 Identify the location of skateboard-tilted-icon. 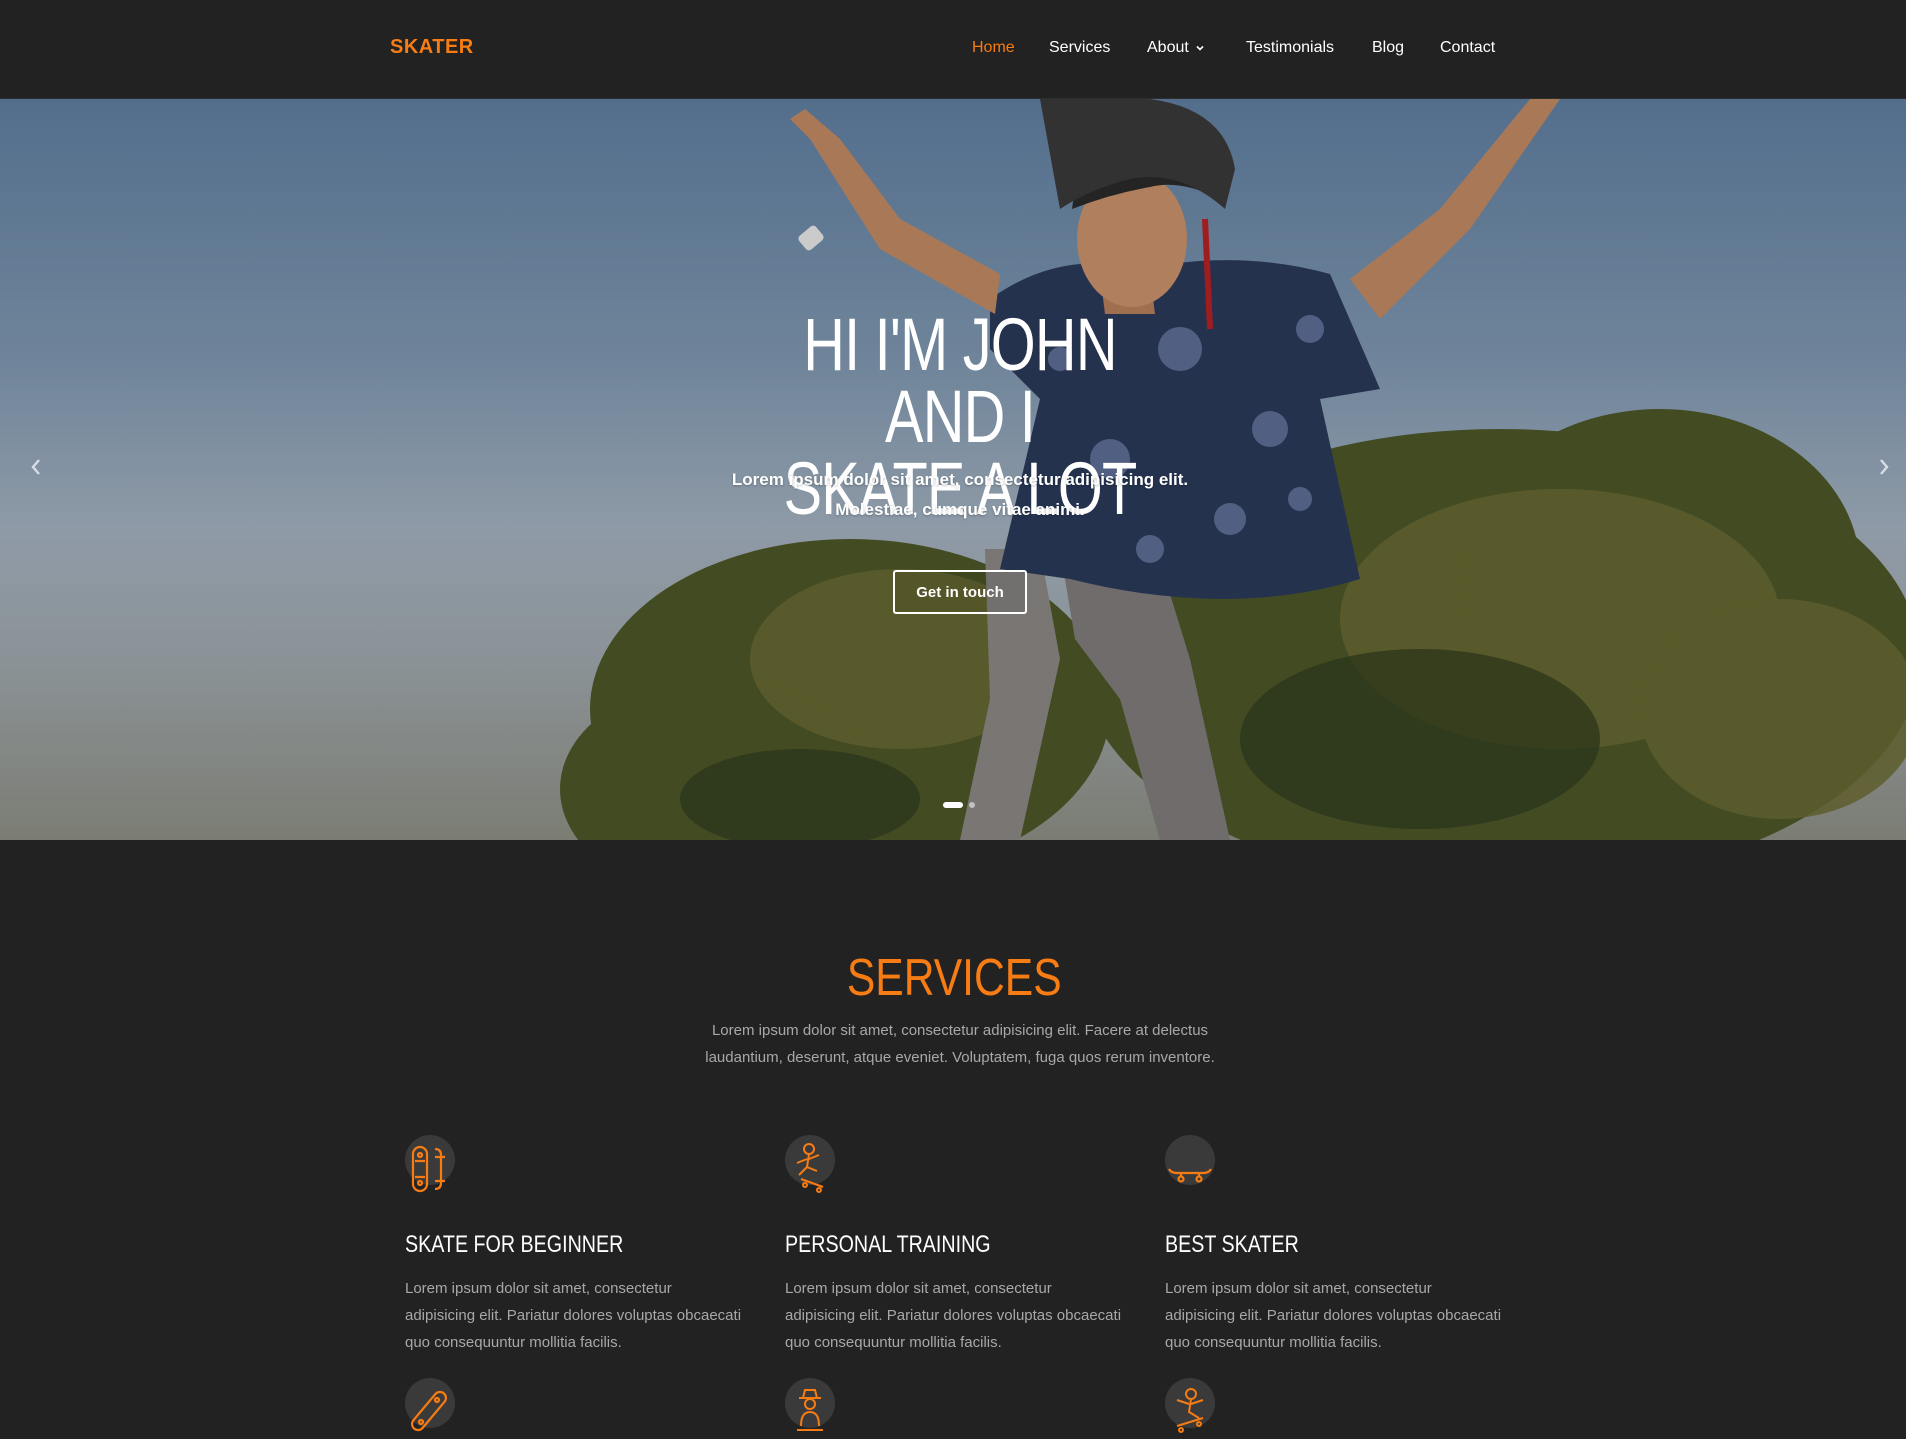
(430, 1408).